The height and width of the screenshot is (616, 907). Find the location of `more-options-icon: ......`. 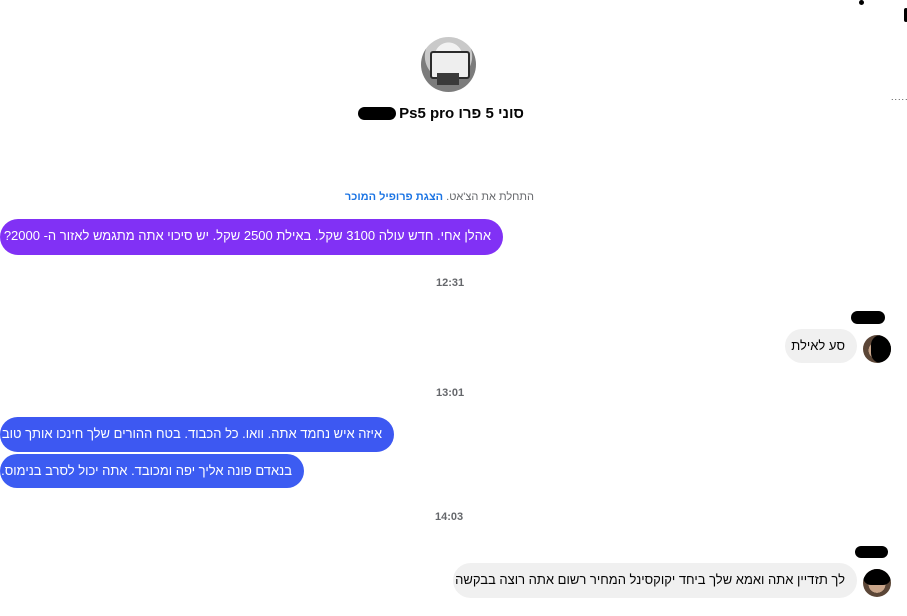

more-options-icon: ...... is located at coordinates (899, 97).